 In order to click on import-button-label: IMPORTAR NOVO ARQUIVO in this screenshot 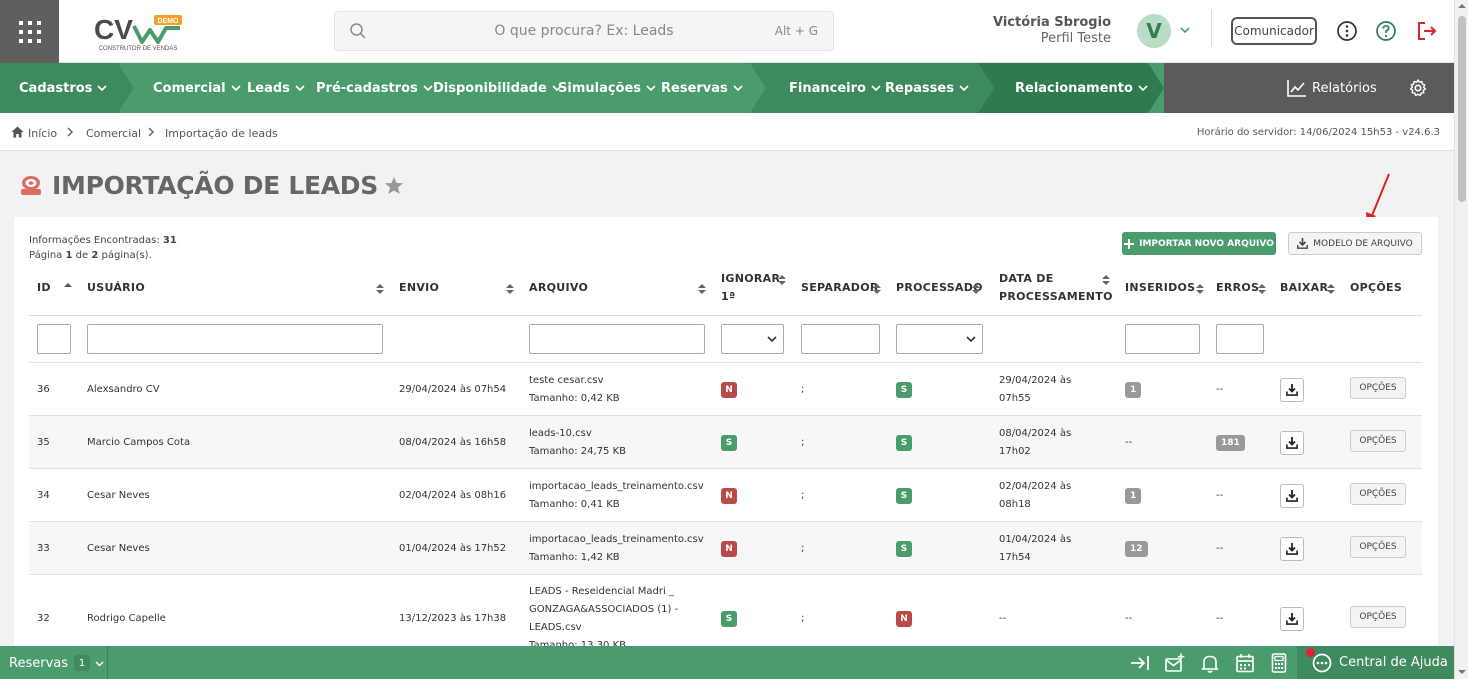, I will do `click(1206, 243)`.